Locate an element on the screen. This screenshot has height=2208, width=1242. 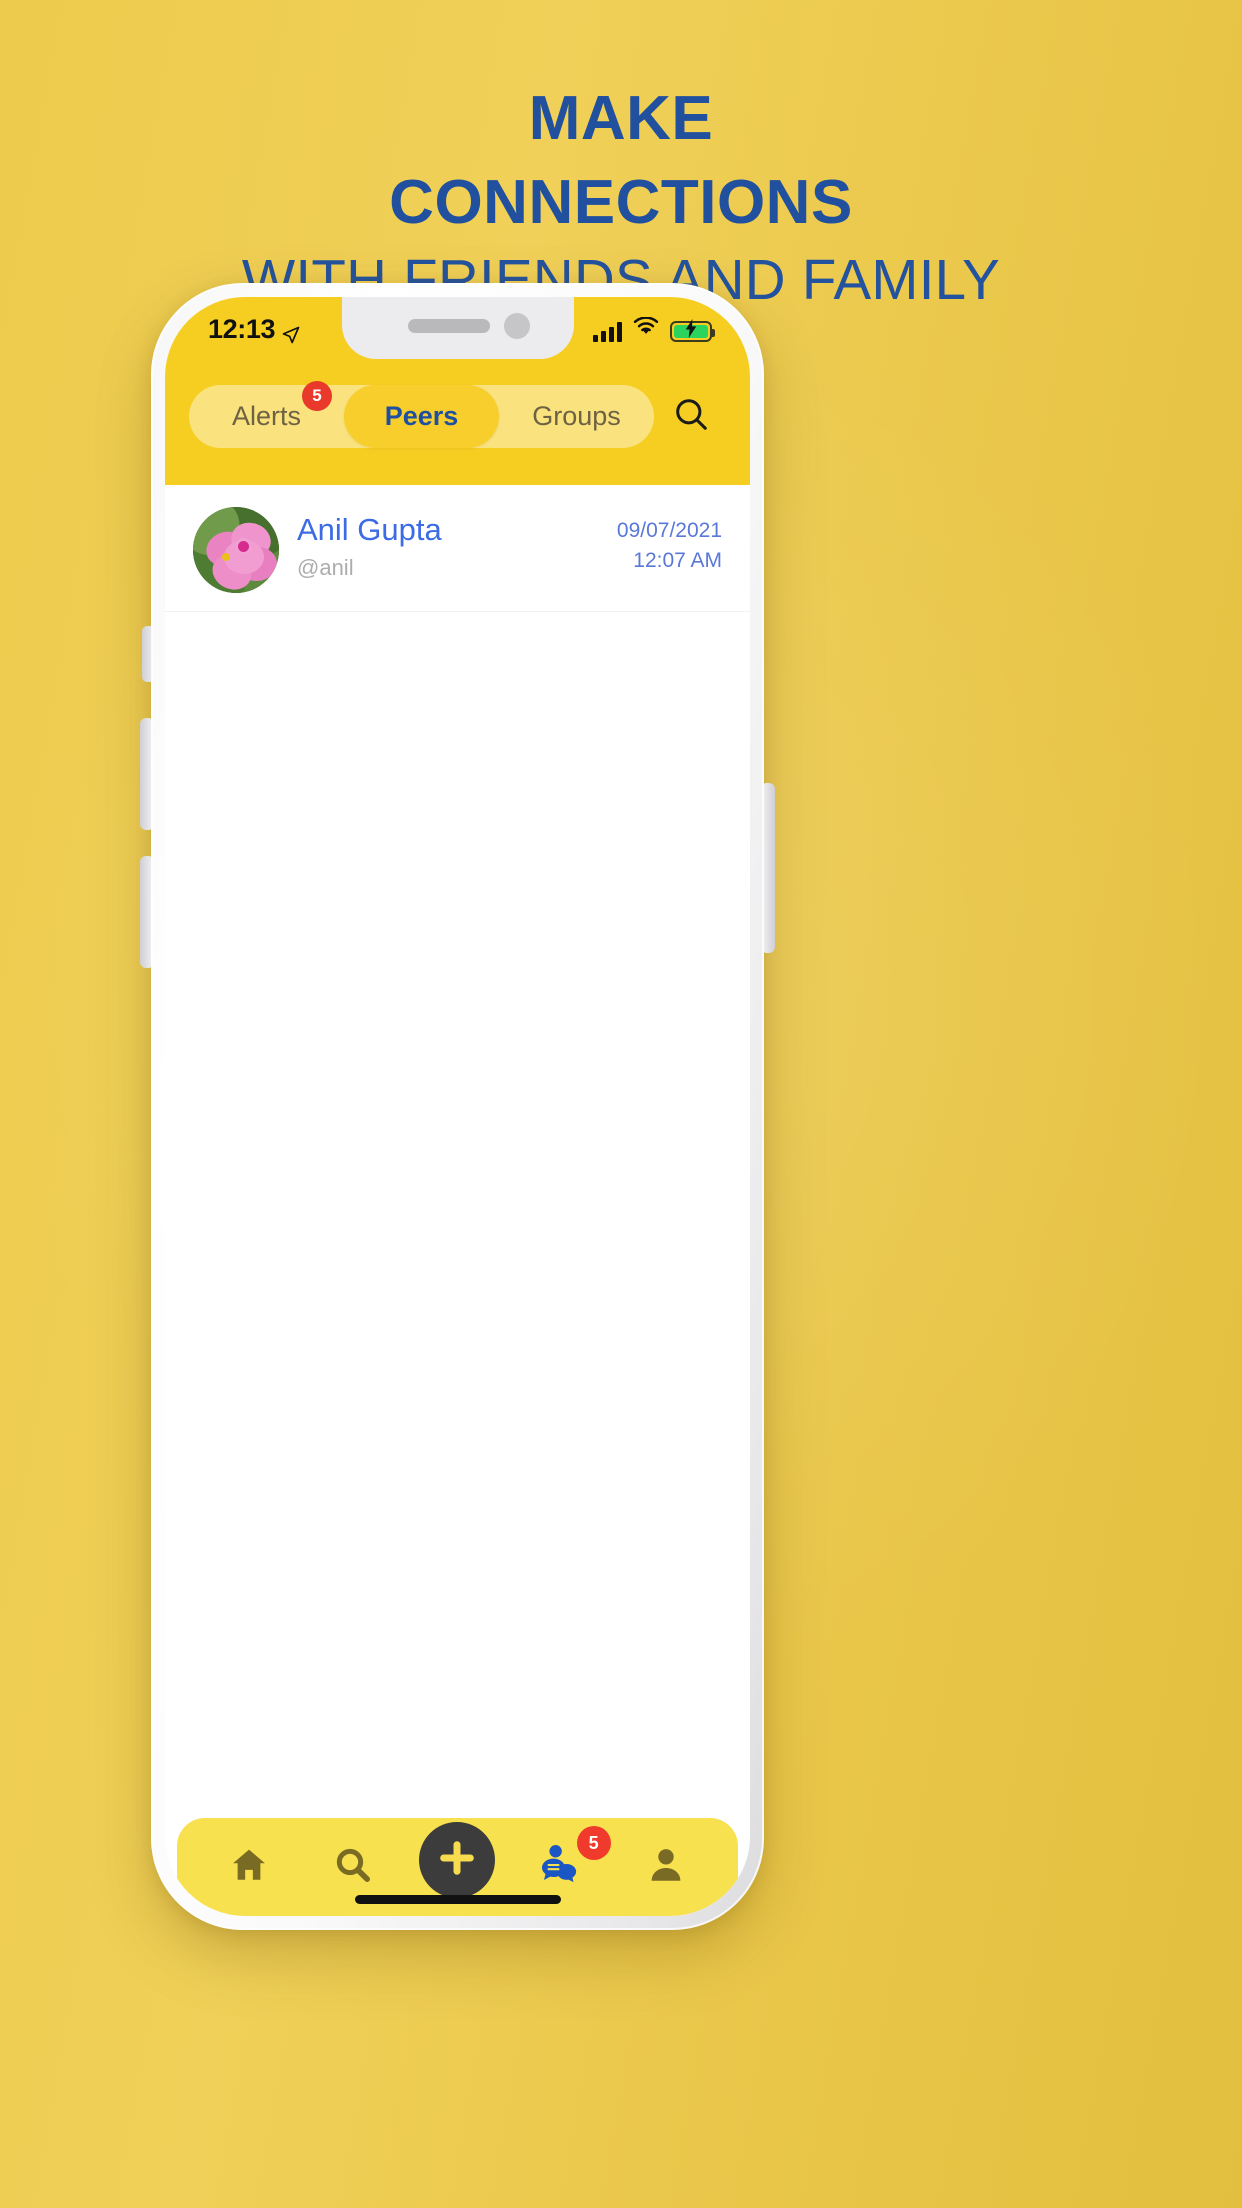
status-bar-right is located at coordinates (654, 328).